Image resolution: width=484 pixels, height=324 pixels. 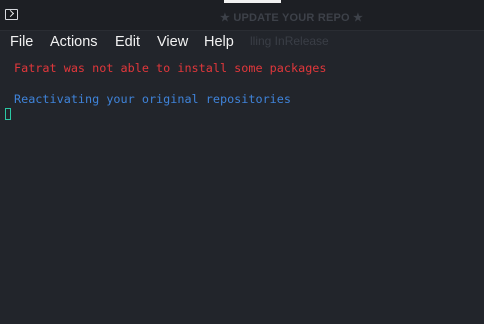 I want to click on menu-help: Help, so click(x=219, y=42).